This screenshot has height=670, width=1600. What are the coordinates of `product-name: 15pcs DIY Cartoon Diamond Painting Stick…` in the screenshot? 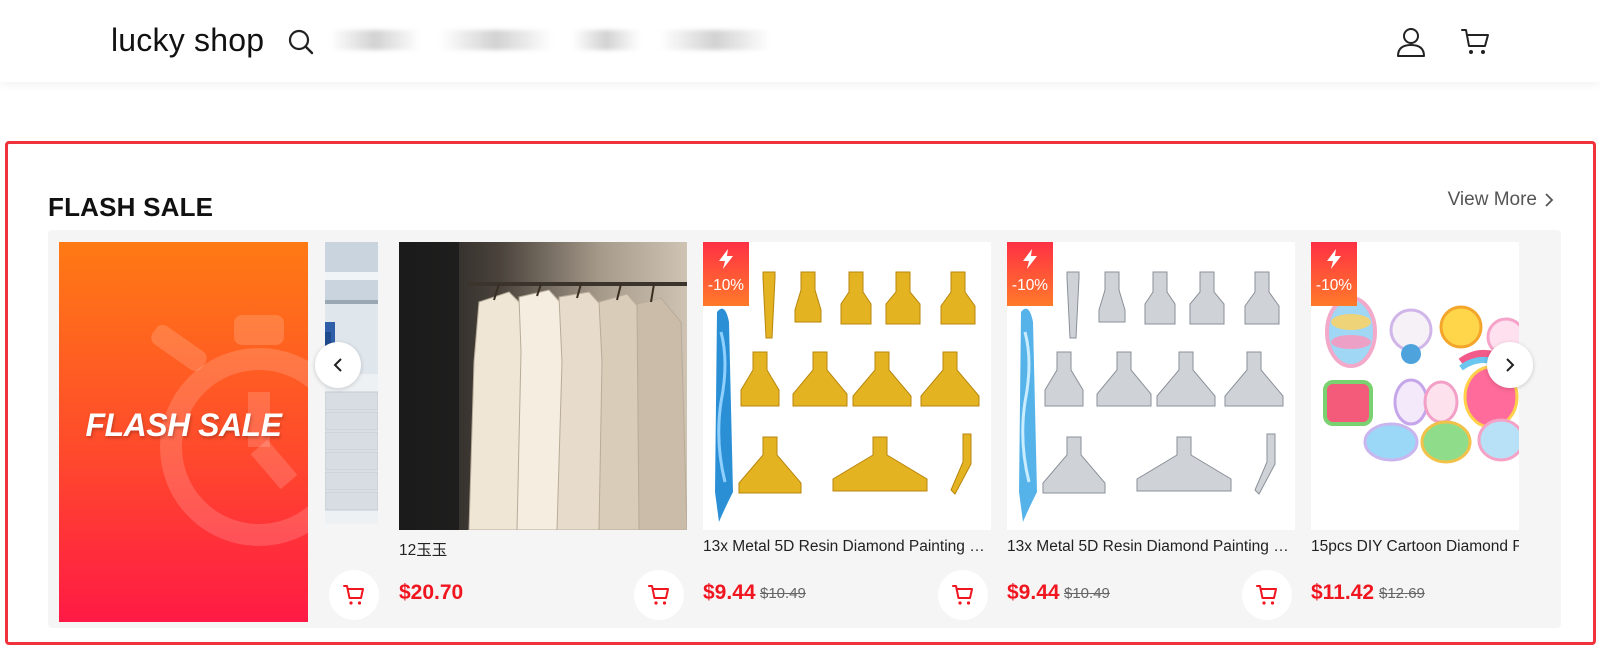 It's located at (1415, 547).